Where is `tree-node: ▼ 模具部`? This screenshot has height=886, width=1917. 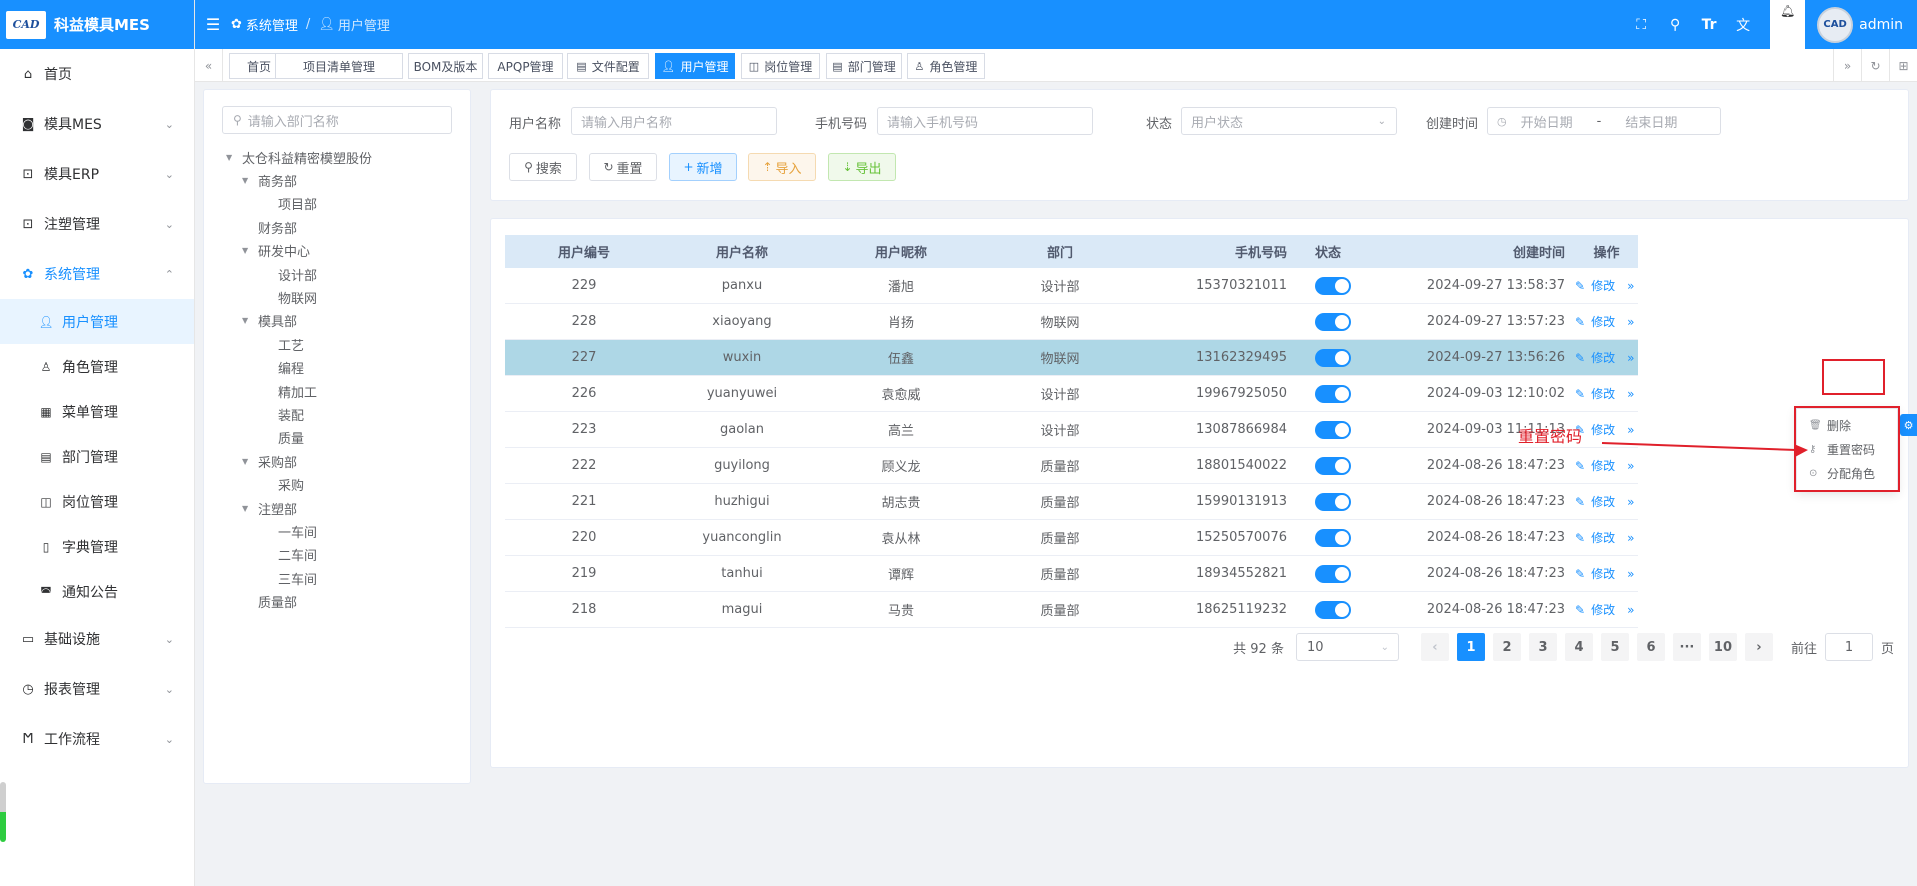 tree-node: ▼ 模具部 is located at coordinates (269, 321).